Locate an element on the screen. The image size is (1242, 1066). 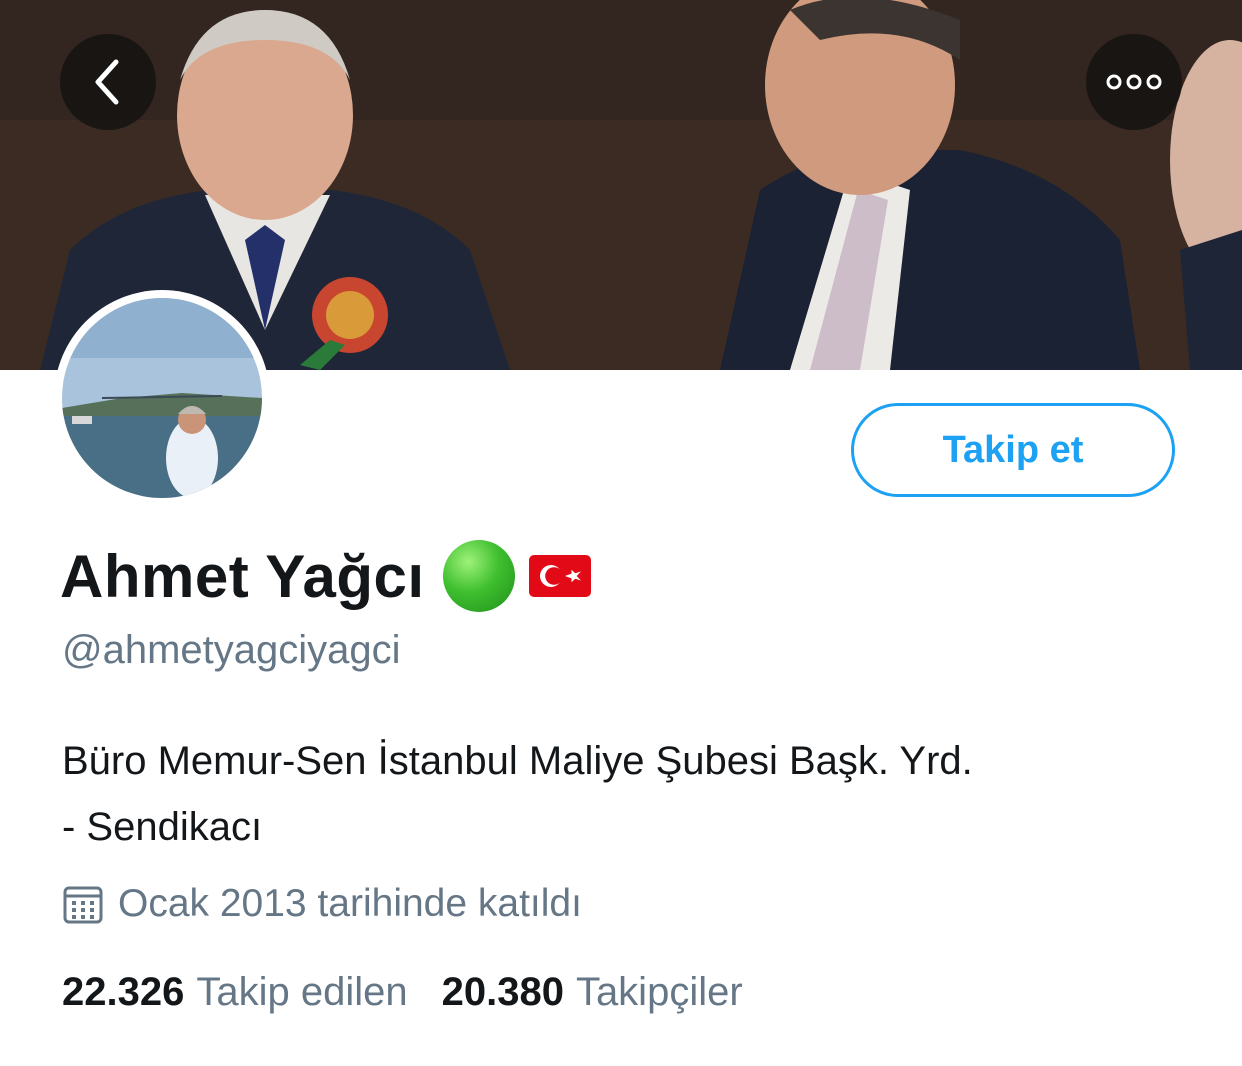
more-options-button is located at coordinates (1134, 82).